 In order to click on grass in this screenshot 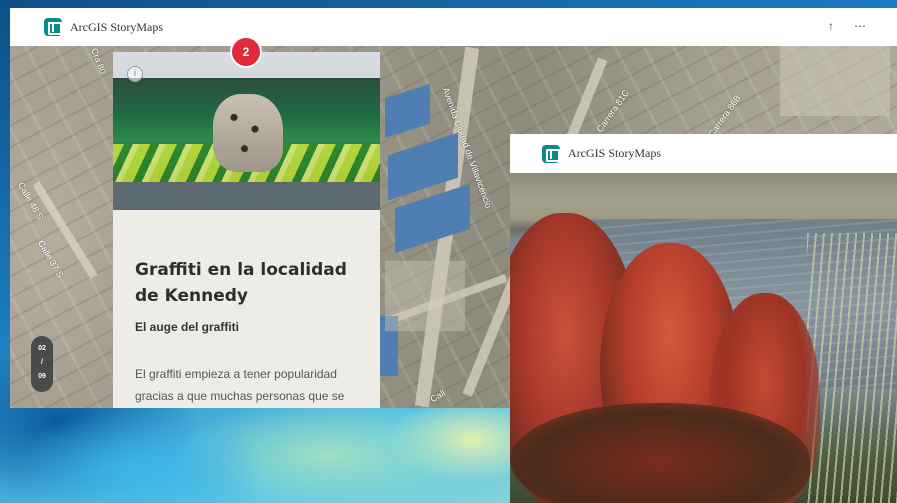, I will do `click(852, 368)`.